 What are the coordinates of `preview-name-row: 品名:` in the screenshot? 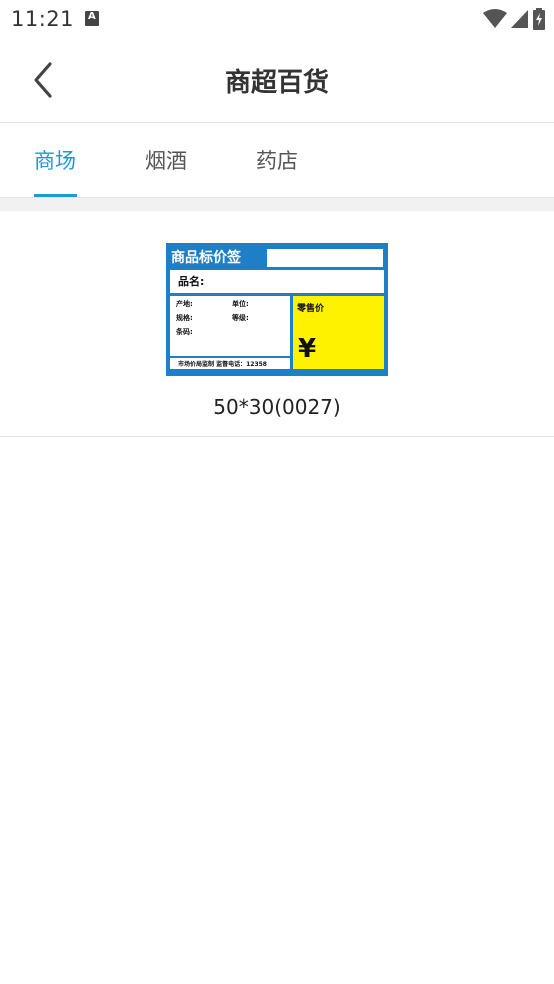 It's located at (277, 281).